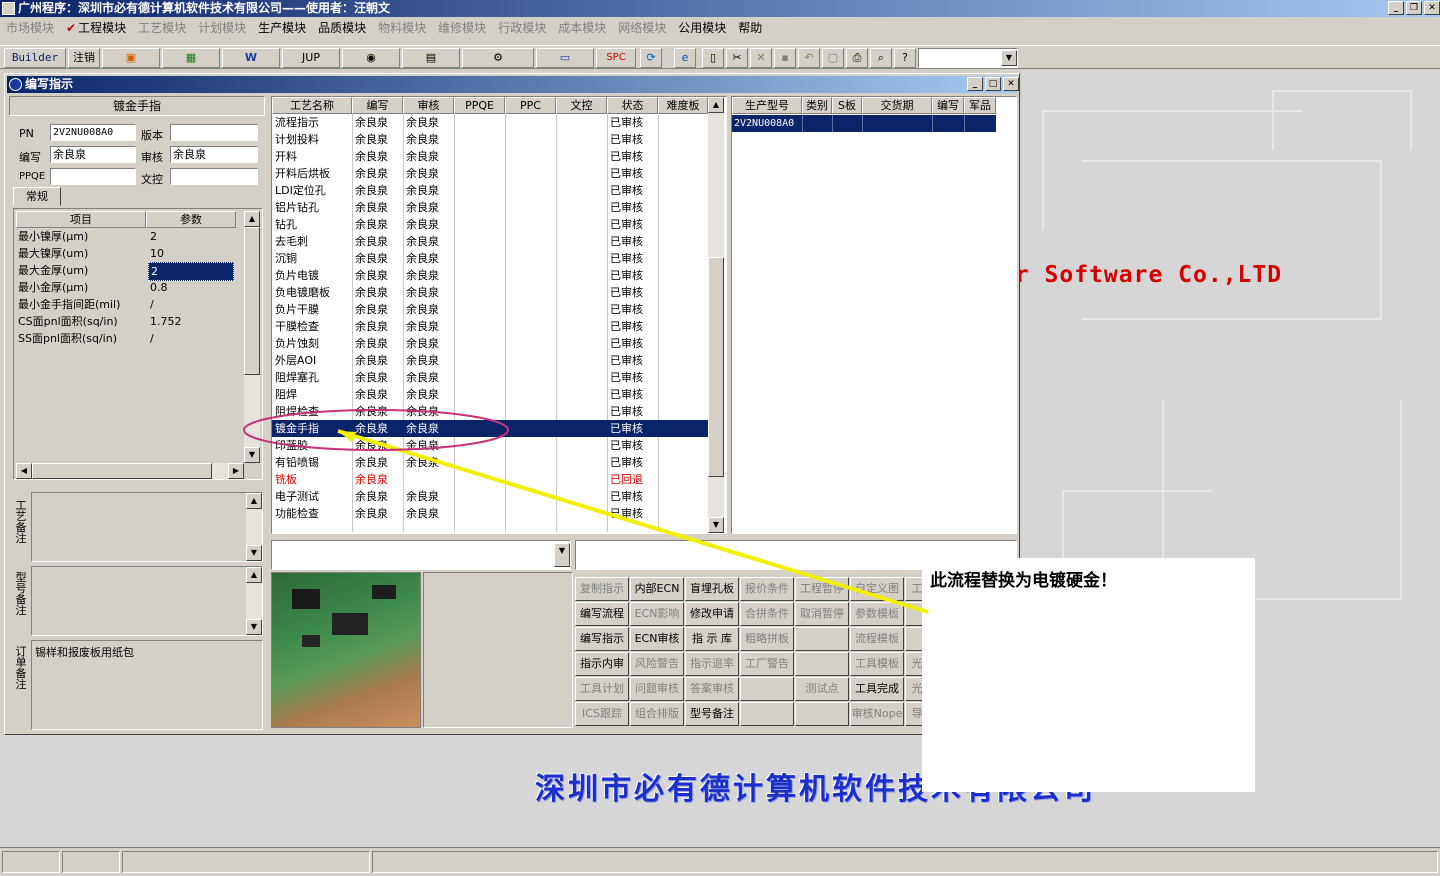 This screenshot has width=1440, height=876. Describe the element at coordinates (126, 304) in the screenshot. I see `params-row: 最小金手指间距(mil) /` at that location.